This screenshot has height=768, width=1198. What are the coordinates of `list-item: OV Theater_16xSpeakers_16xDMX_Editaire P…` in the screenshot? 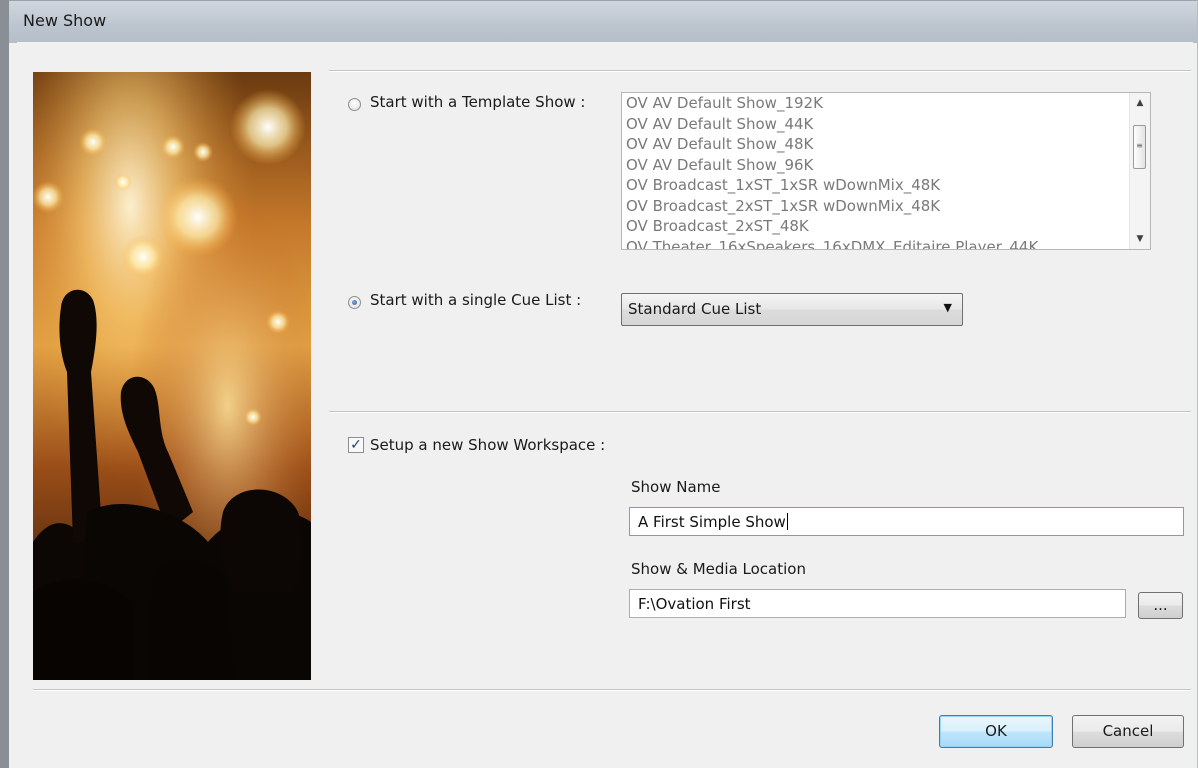 It's located at (886, 243).